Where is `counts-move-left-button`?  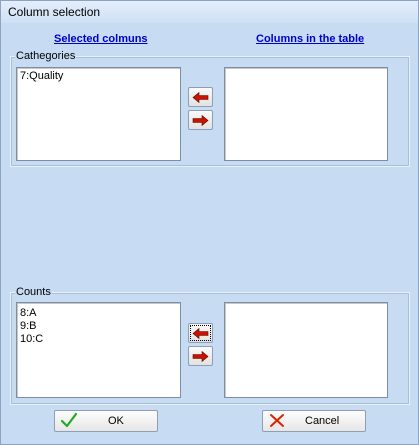
counts-move-left-button is located at coordinates (200, 333).